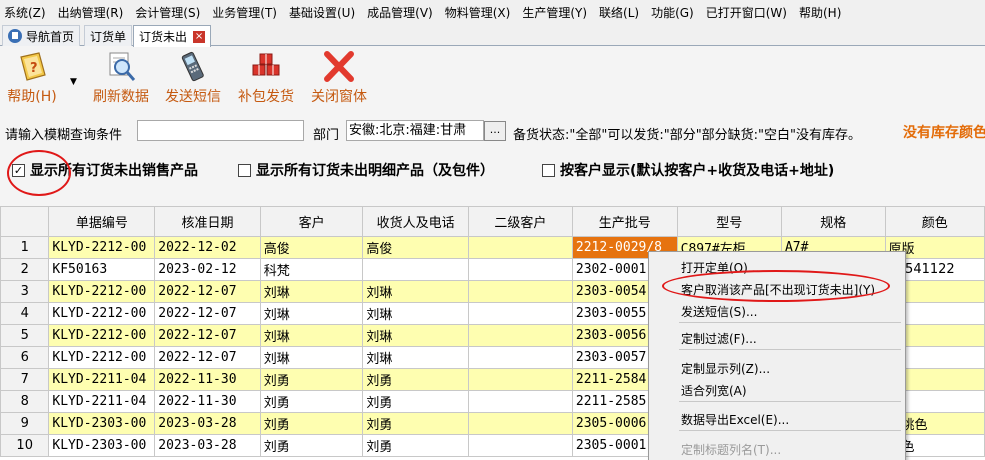 The image size is (985, 460). I want to click on table-cell: KF50163, so click(102, 269).